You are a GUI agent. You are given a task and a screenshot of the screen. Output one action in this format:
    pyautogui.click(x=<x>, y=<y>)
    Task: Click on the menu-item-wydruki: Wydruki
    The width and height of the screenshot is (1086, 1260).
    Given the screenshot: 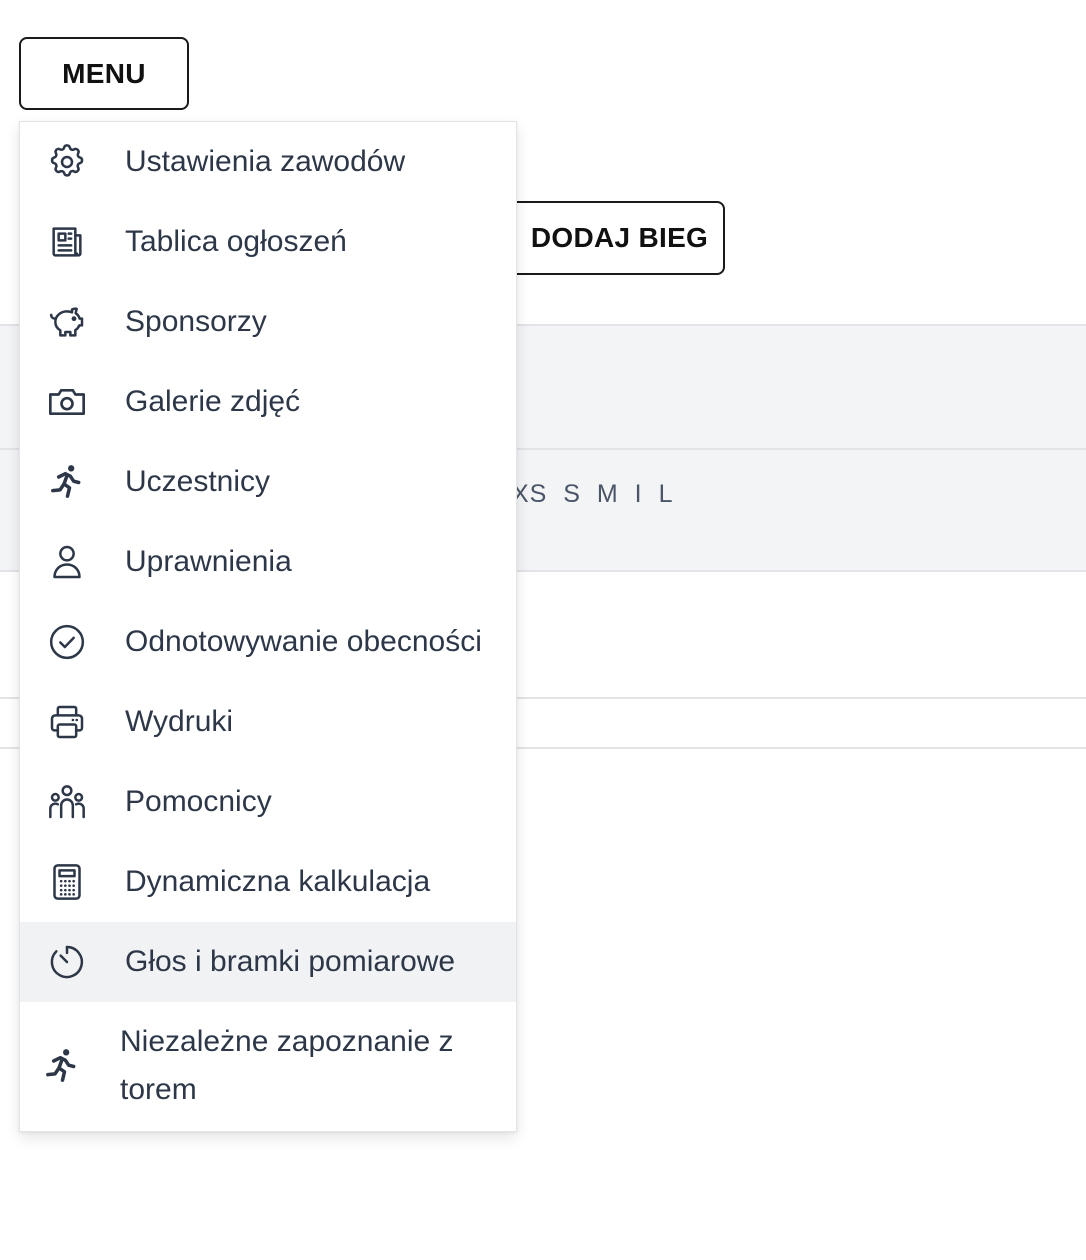 What is the action you would take?
    pyautogui.click(x=268, y=722)
    